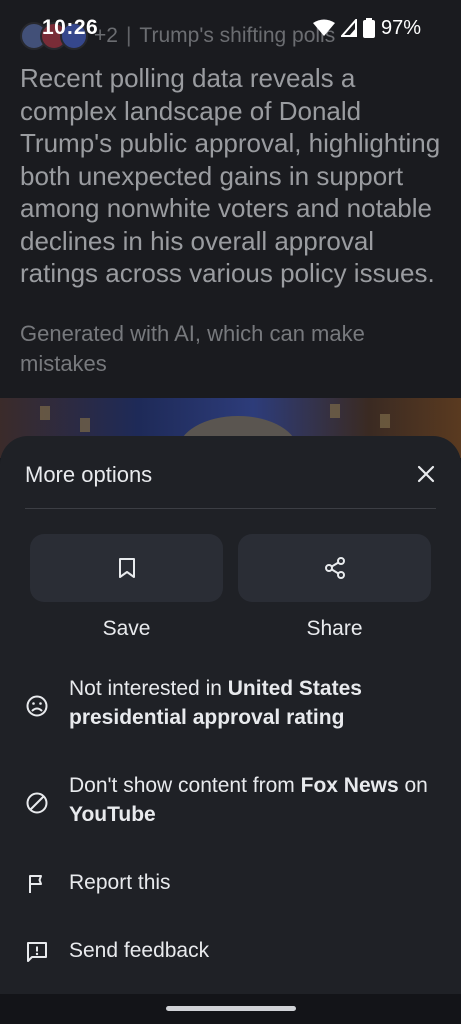  Describe the element at coordinates (37, 952) in the screenshot. I see `feedback-icon` at that location.